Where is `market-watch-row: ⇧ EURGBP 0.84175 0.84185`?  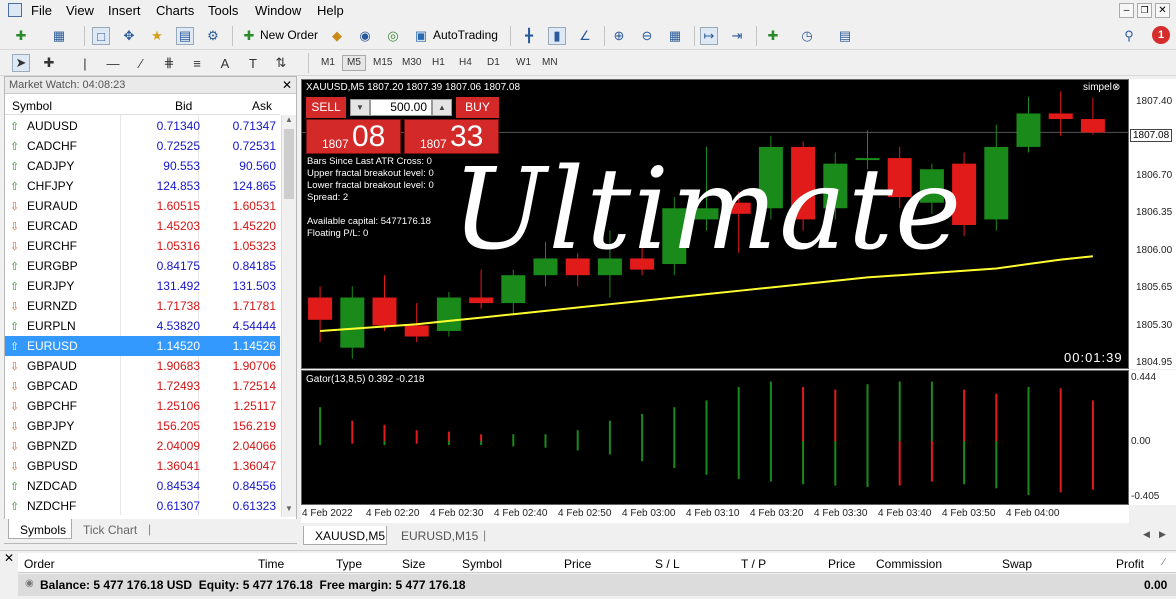
market-watch-row: ⇧ EURGBP 0.84175 0.84185 is located at coordinates (142, 266).